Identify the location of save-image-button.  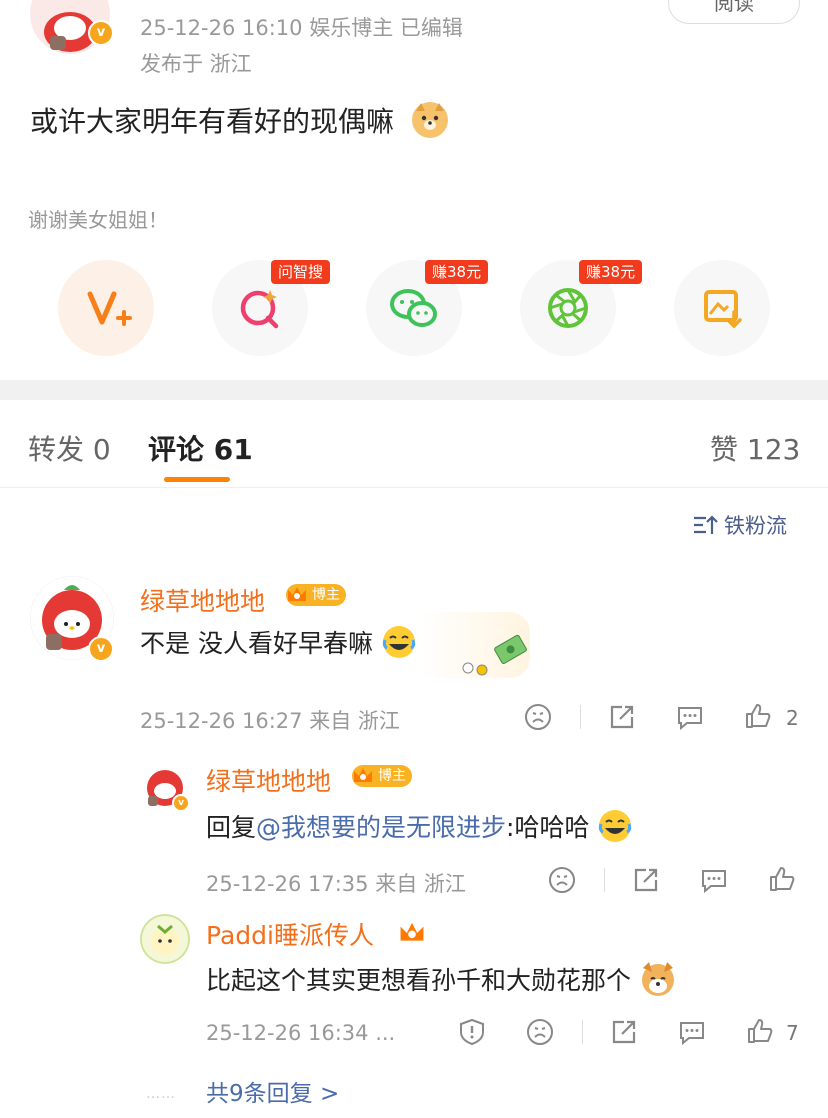
(722, 308).